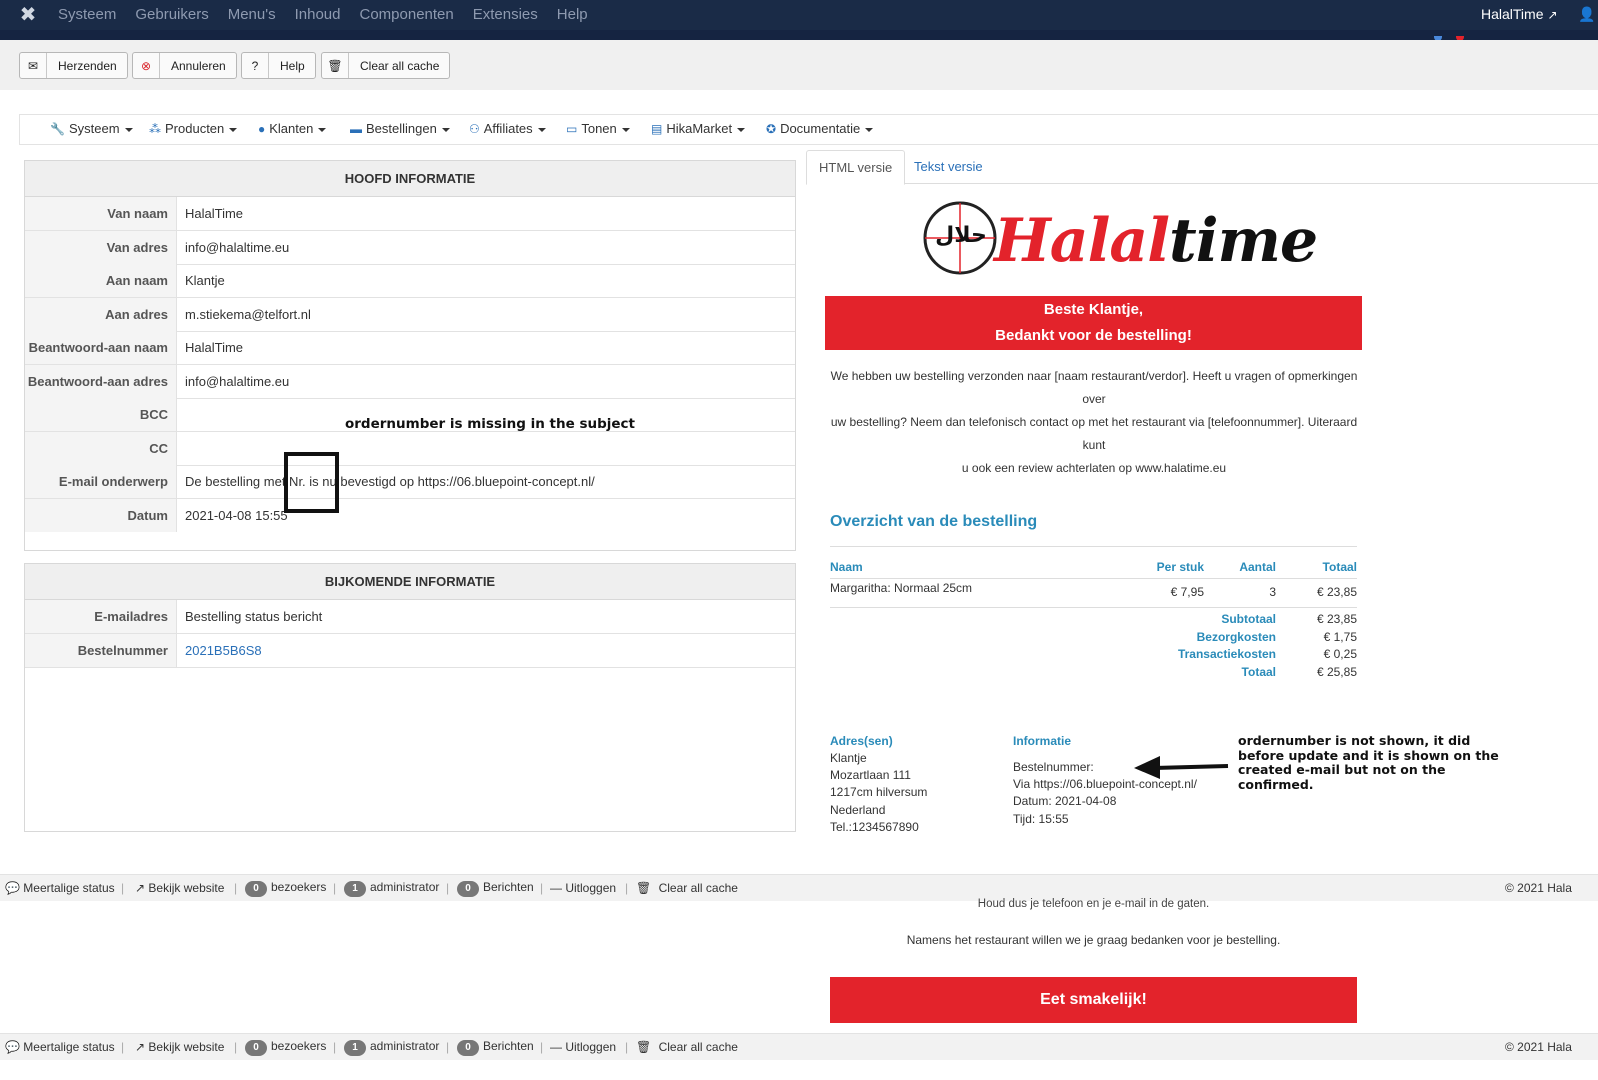 This screenshot has height=1080, width=1598. What do you see at coordinates (1202, 167) in the screenshot?
I see `email-version-tabs: HTML versie Tekst versie` at bounding box center [1202, 167].